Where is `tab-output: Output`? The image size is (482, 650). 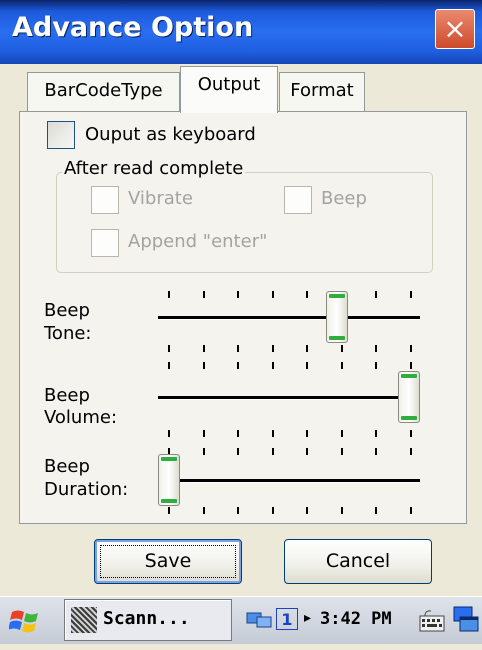 tab-output: Output is located at coordinates (229, 89).